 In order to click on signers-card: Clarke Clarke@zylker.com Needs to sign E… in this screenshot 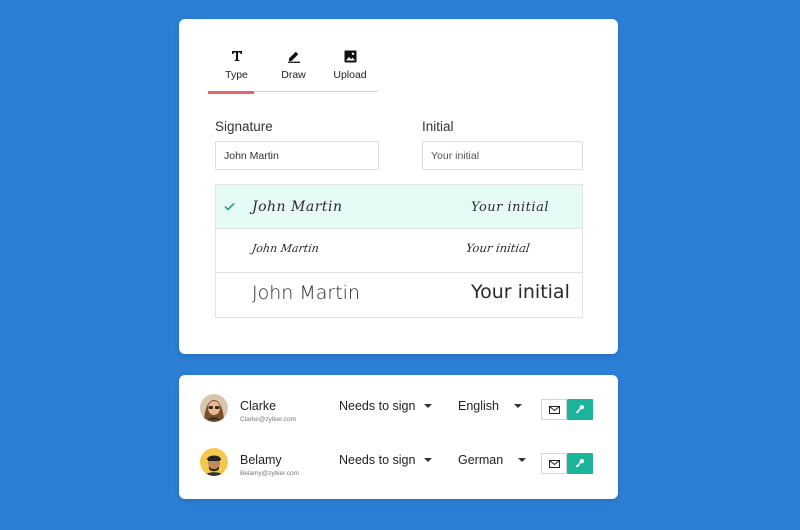, I will do `click(398, 437)`.